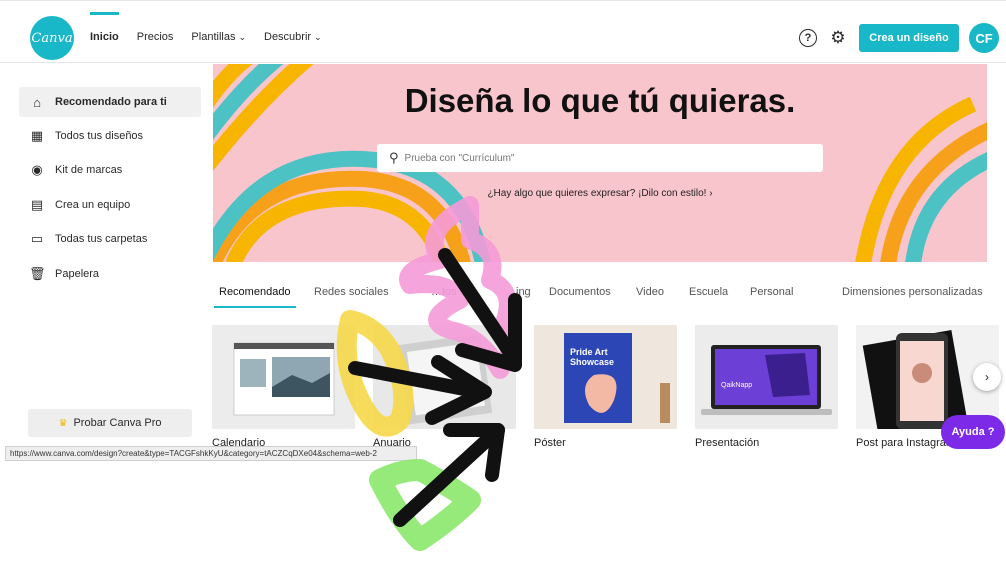  I want to click on brand-kit-icon: ◉, so click(37, 169).